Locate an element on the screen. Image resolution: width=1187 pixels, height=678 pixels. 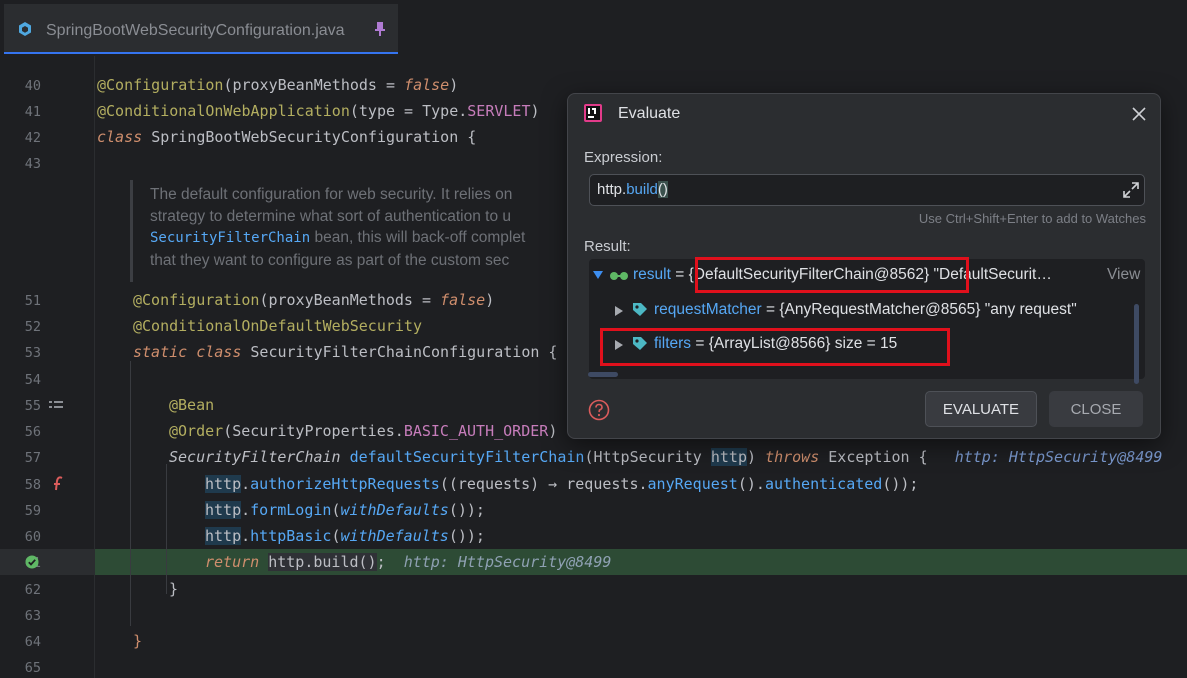
code-line-59: http.formLogin(withDefaults()); is located at coordinates (345, 510).